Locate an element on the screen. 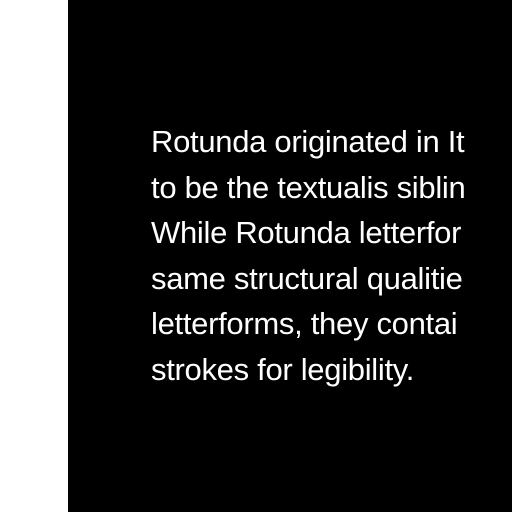  text-line: While Rotunda letterfor is located at coordinates (306, 232).